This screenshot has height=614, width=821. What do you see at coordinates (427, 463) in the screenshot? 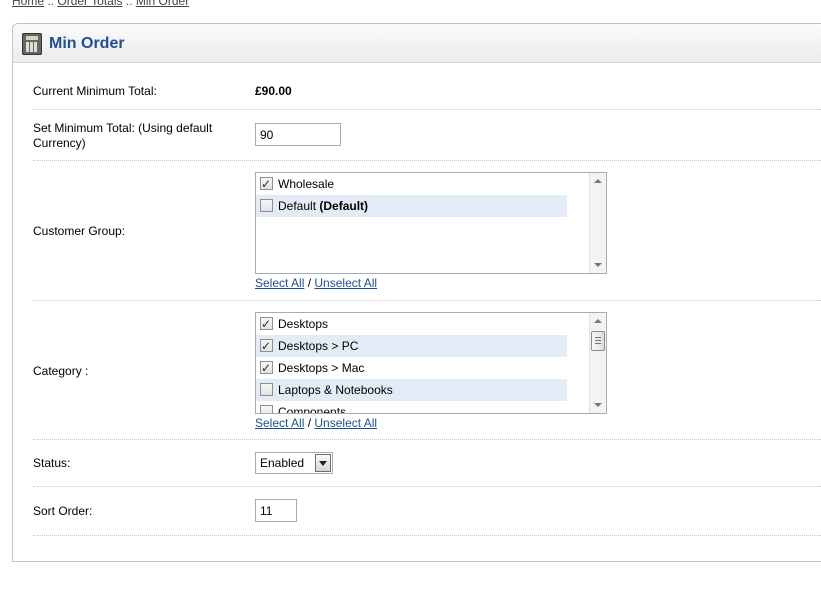
I see `status-row: Status: Enabled` at bounding box center [427, 463].